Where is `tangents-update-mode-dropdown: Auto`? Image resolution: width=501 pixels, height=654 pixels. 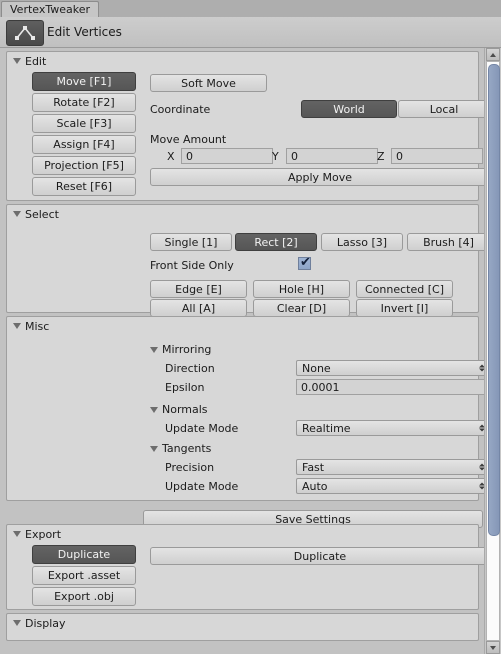 tangents-update-mode-dropdown: Auto is located at coordinates (393, 486).